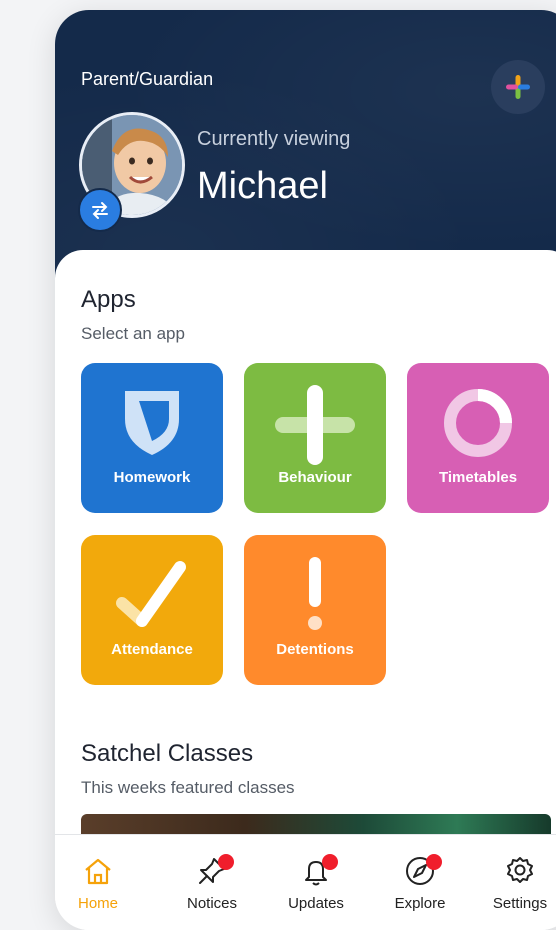  I want to click on app-tile-detentions: Detentions, so click(315, 610).